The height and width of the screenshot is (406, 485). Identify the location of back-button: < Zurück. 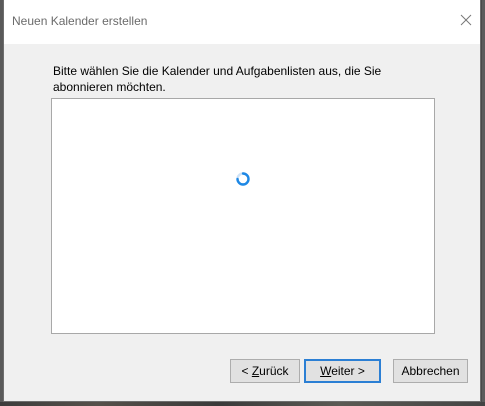
(265, 371).